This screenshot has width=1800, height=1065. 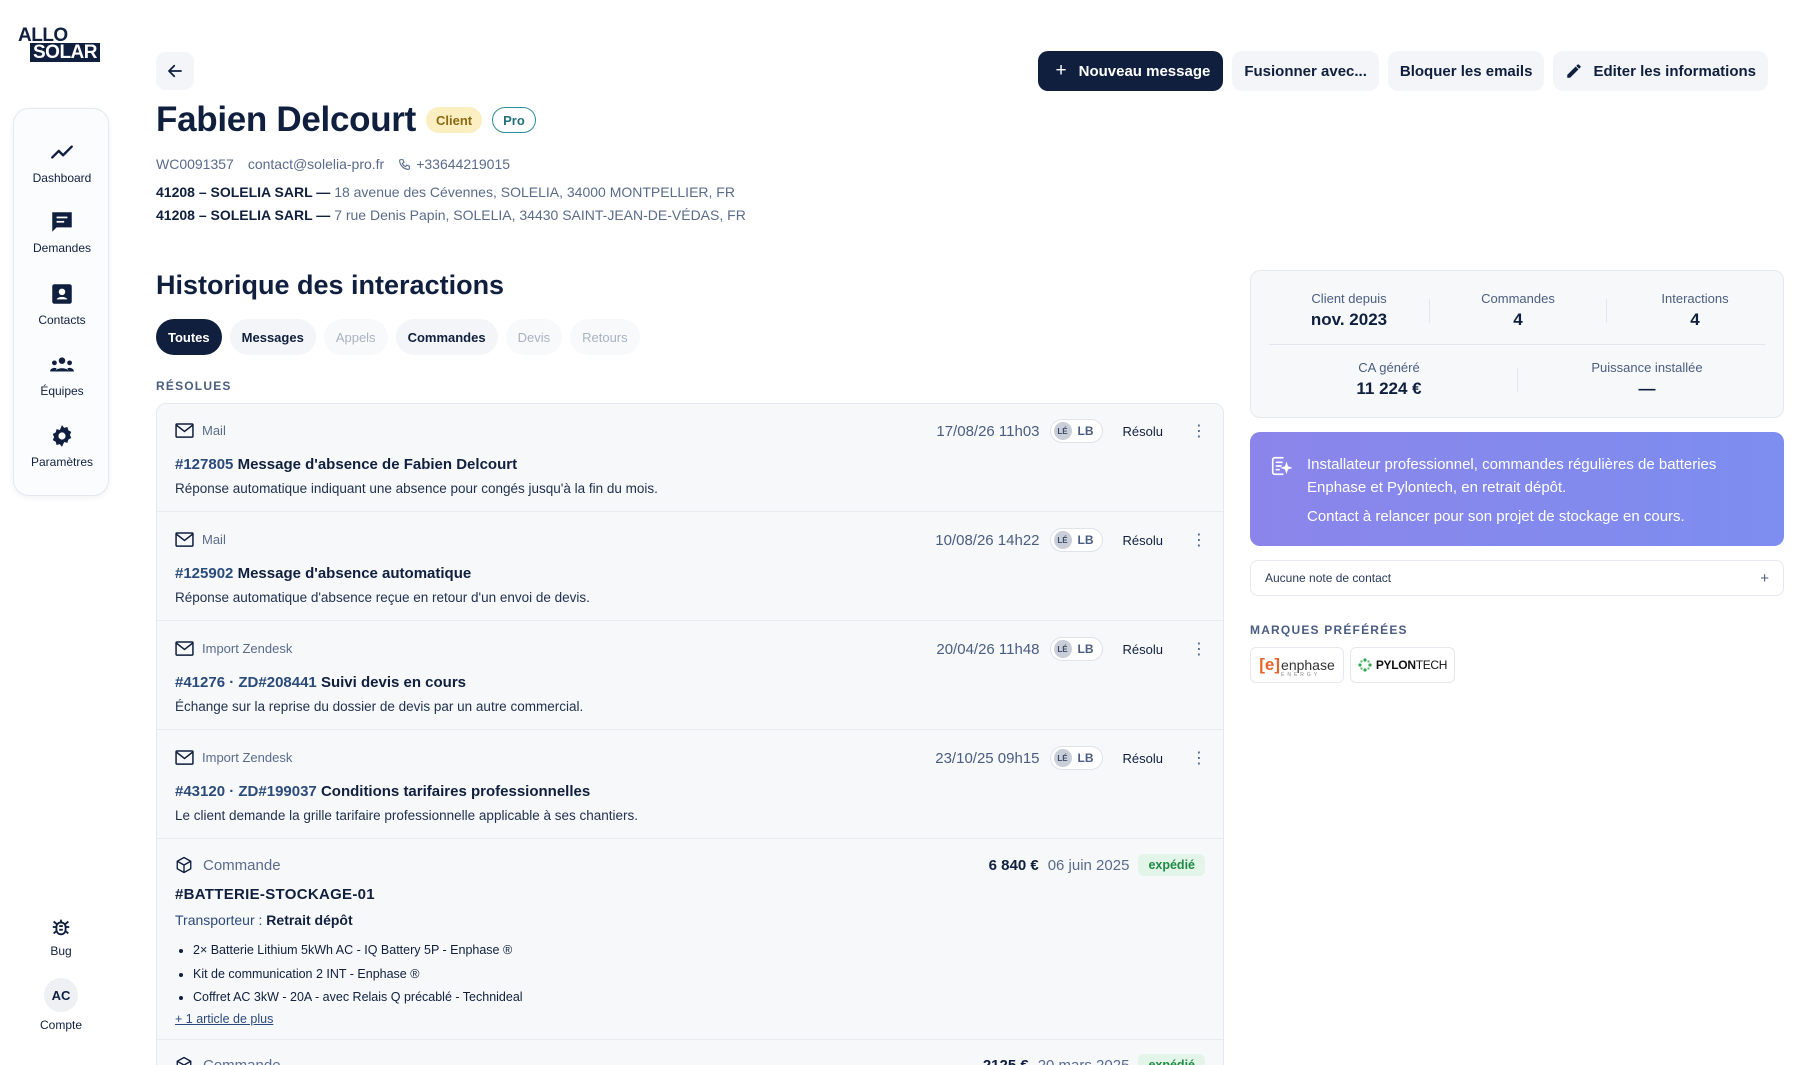 What do you see at coordinates (309, 920) in the screenshot?
I see `carrier-value: Retrait dépôt` at bounding box center [309, 920].